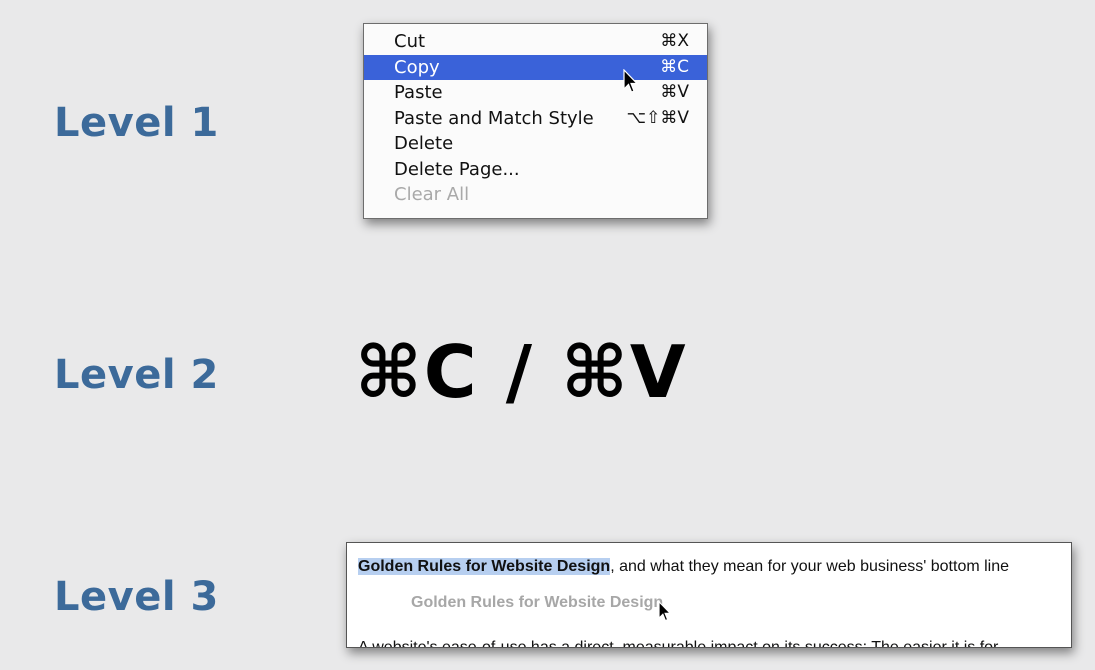  What do you see at coordinates (535, 93) in the screenshot?
I see `menu-item-paste: Paste ⌘V` at bounding box center [535, 93].